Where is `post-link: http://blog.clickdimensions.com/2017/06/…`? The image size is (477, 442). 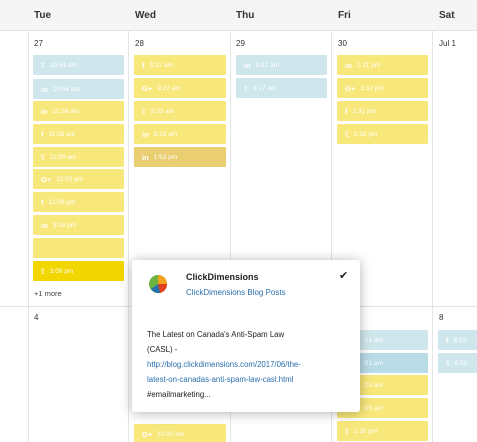 post-link: http://blog.clickdimensions.com/2017/06/… is located at coordinates (249, 364).